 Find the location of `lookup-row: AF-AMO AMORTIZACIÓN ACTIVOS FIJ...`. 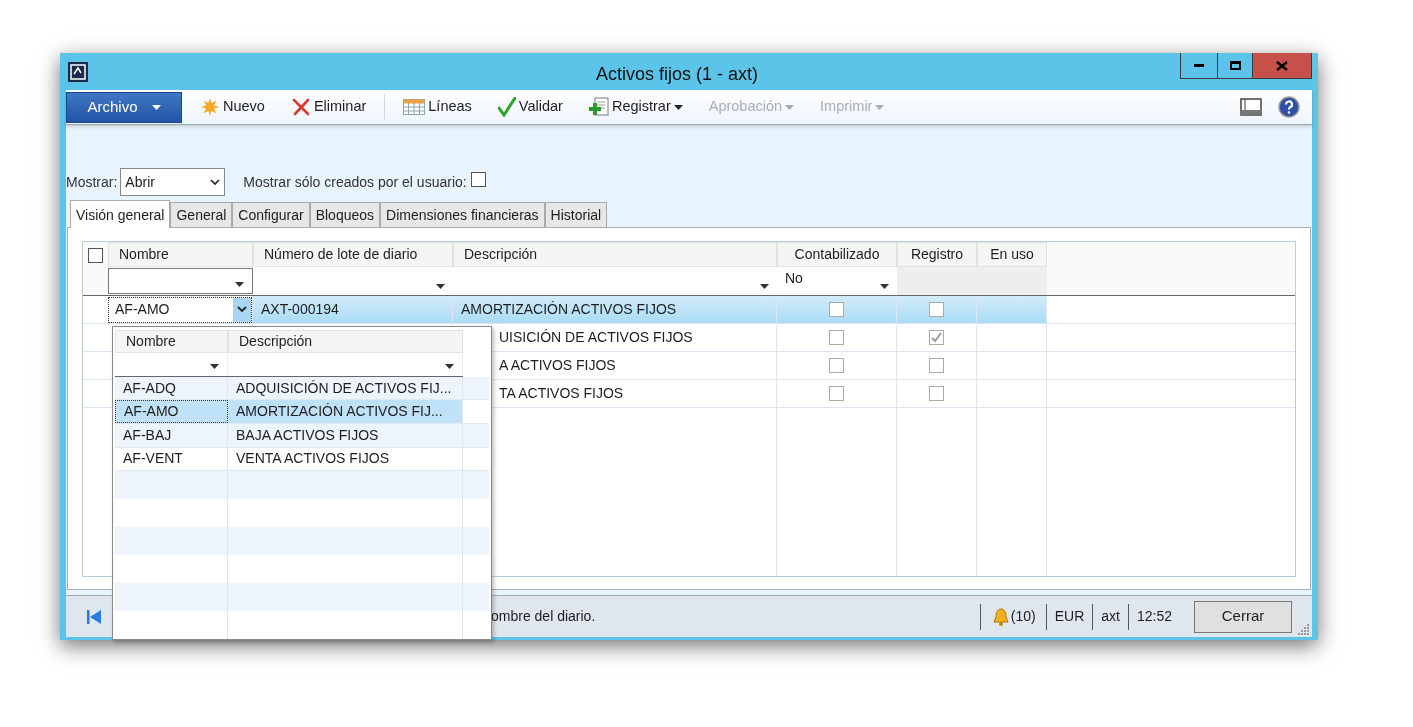

lookup-row: AF-AMO AMORTIZACIÓN ACTIVOS FIJ... is located at coordinates (302, 412).